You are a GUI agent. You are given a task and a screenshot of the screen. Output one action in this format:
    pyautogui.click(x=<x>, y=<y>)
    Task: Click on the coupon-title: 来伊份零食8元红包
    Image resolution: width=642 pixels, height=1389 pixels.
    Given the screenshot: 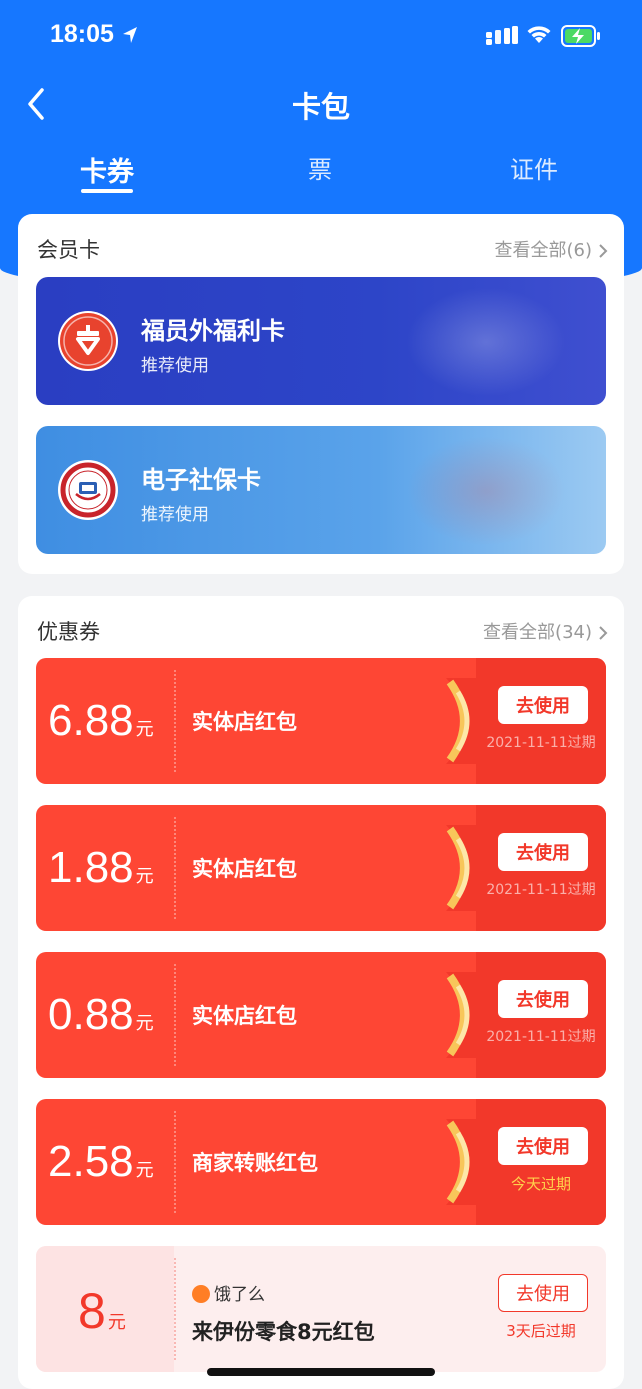 What is the action you would take?
    pyautogui.click(x=283, y=1332)
    